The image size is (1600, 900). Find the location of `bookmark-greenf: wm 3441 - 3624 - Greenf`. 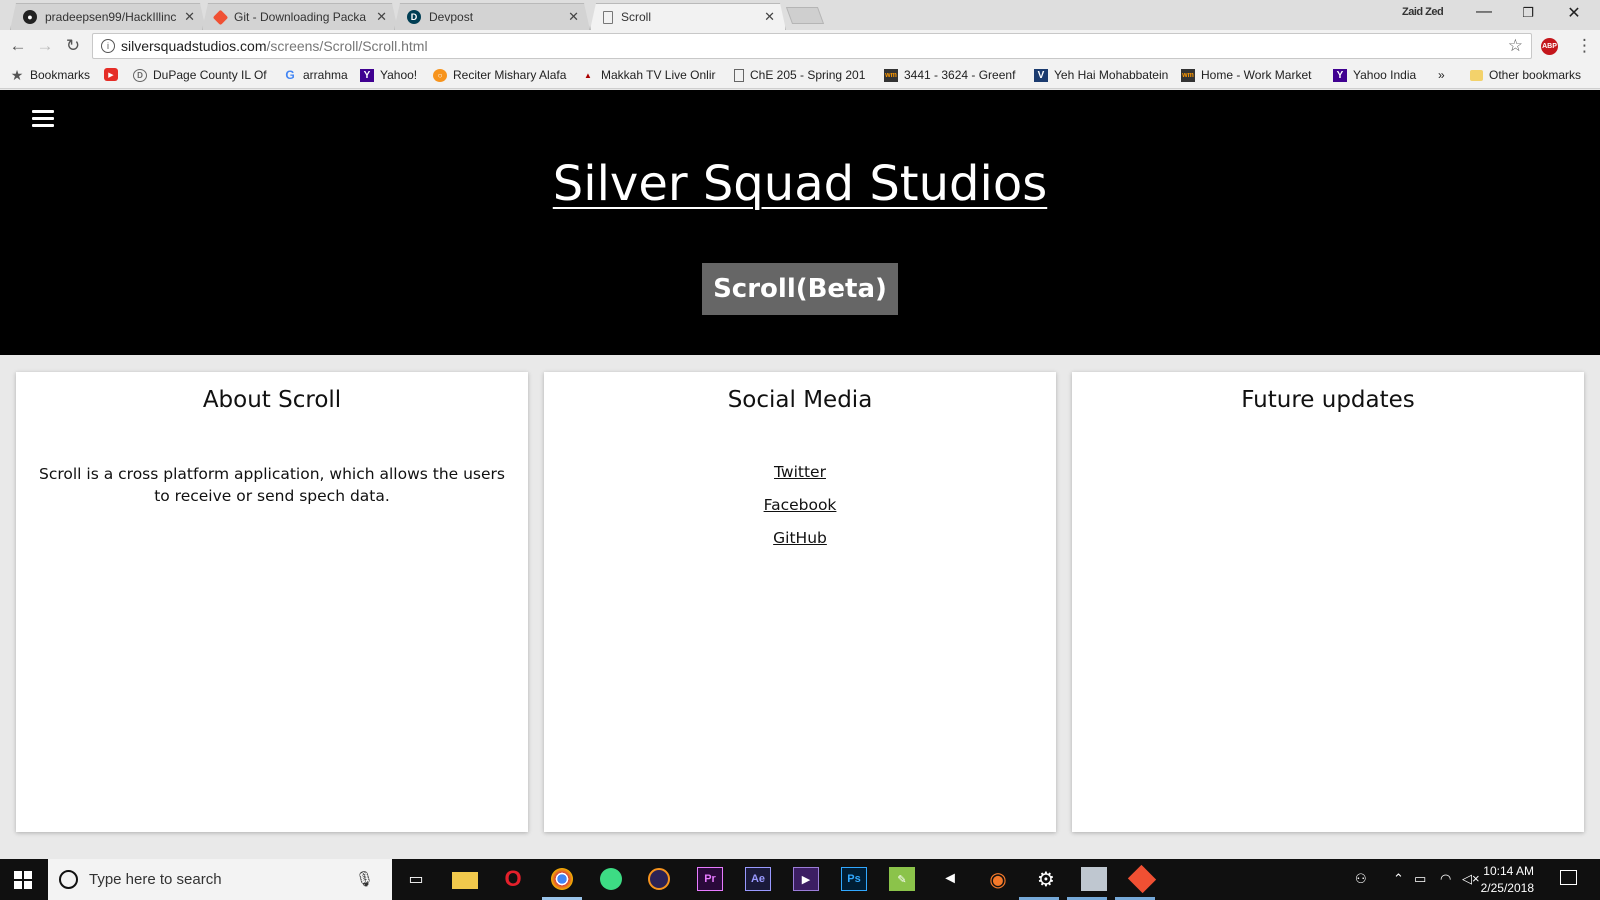

bookmark-greenf: wm 3441 - 3624 - Greenf is located at coordinates (949, 75).